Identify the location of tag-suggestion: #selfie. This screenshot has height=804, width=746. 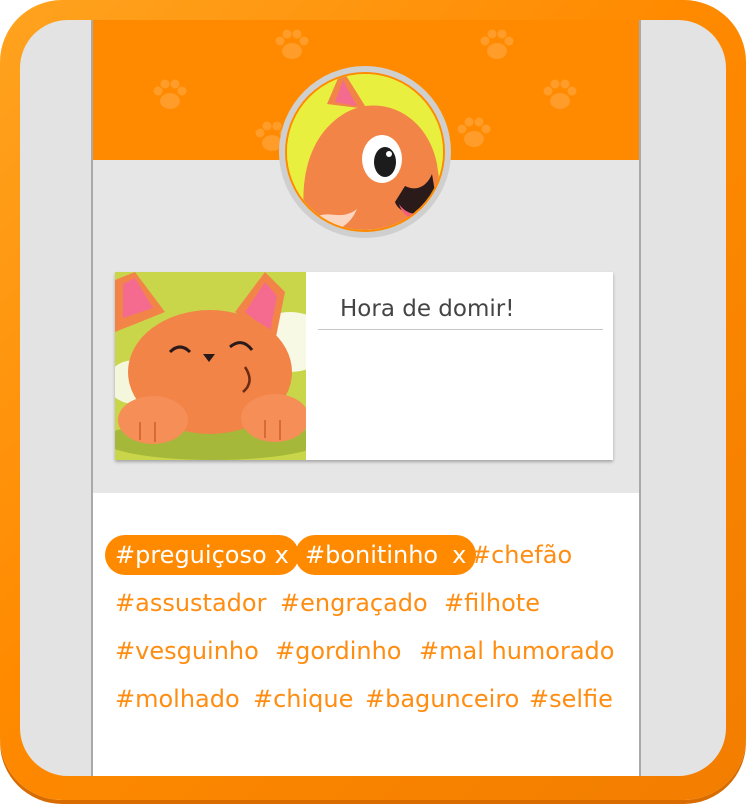
(571, 699).